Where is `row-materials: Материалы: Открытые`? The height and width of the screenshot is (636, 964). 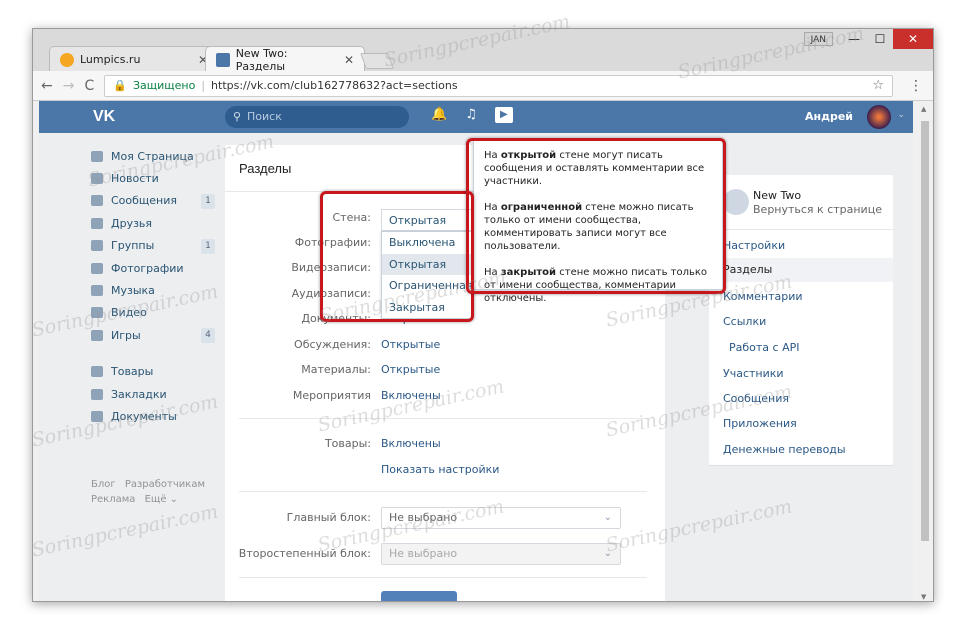 row-materials: Материалы: Открытые is located at coordinates (371, 369).